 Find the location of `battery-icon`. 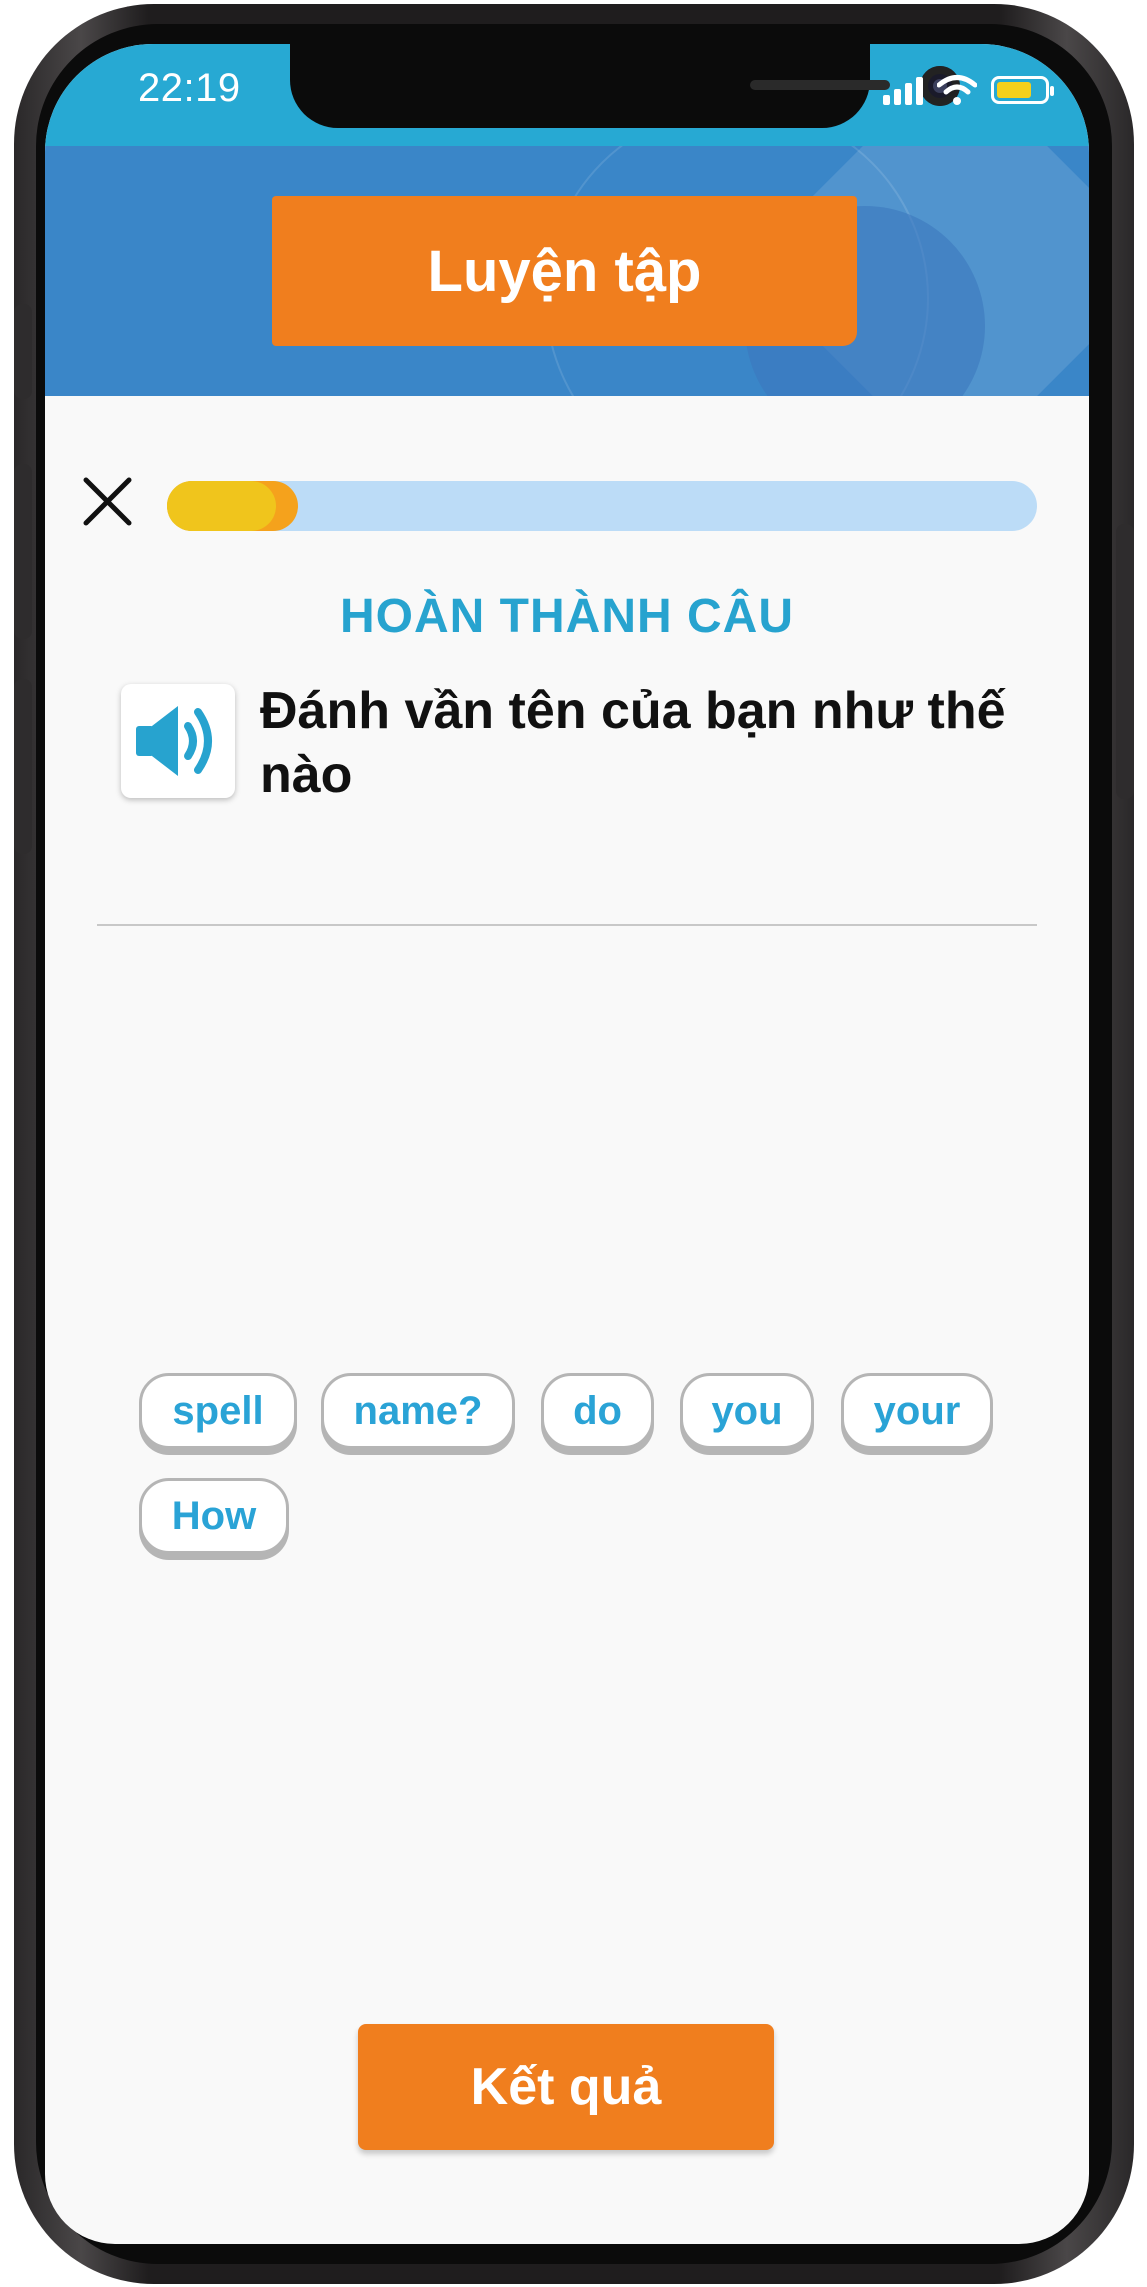

battery-icon is located at coordinates (1022, 90).